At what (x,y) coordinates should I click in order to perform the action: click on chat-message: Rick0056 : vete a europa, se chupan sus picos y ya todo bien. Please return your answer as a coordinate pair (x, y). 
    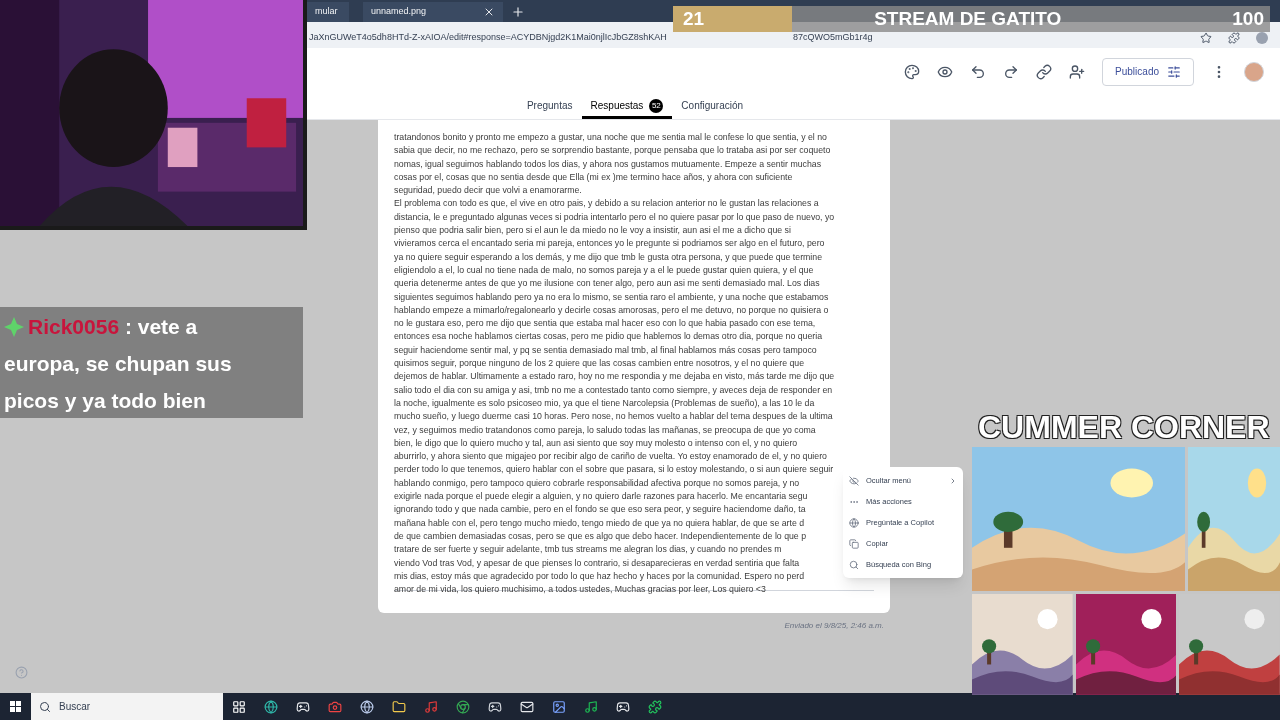
    Looking at the image, I should click on (151, 362).